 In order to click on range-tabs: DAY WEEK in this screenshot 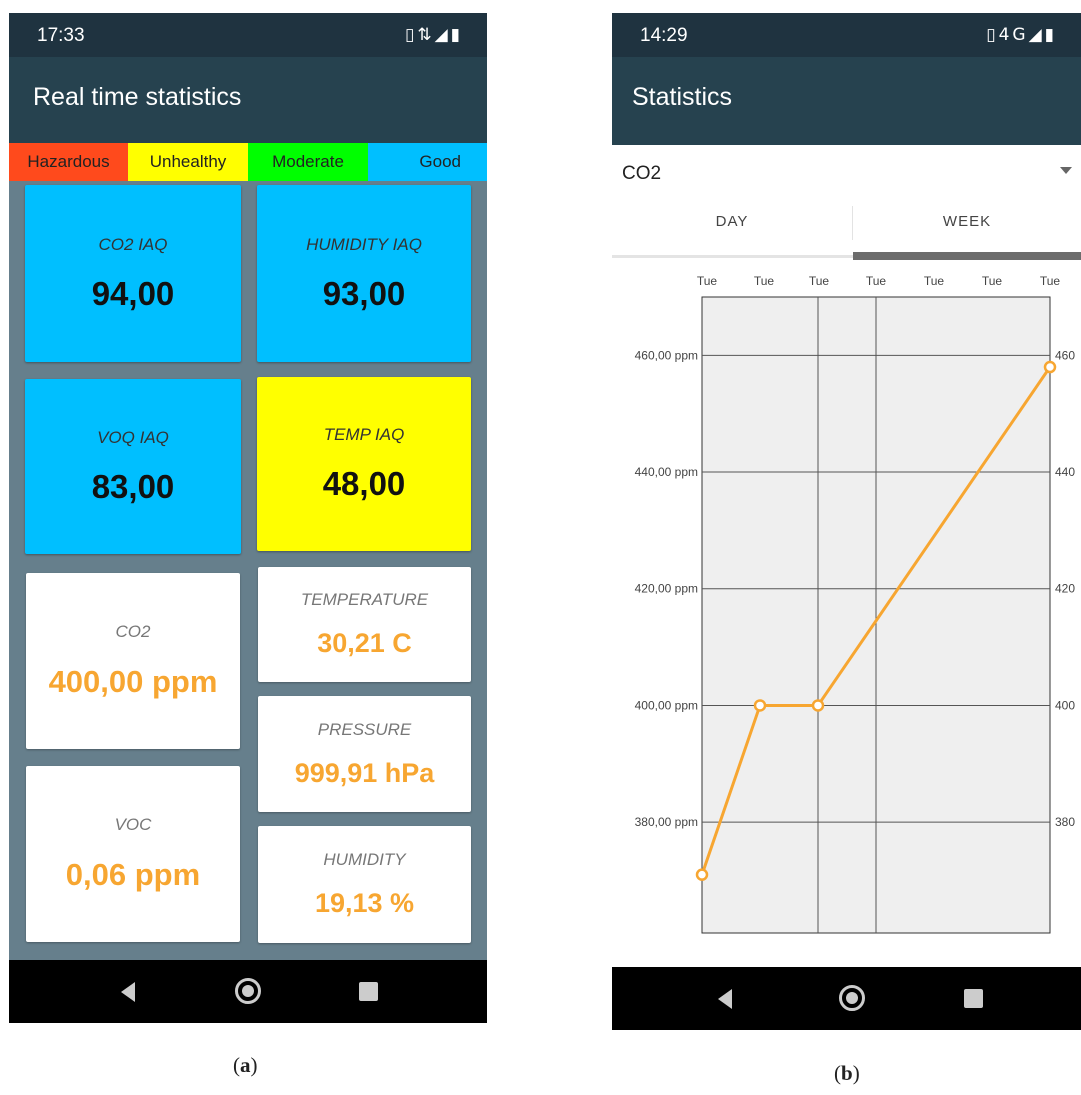, I will do `click(846, 233)`.